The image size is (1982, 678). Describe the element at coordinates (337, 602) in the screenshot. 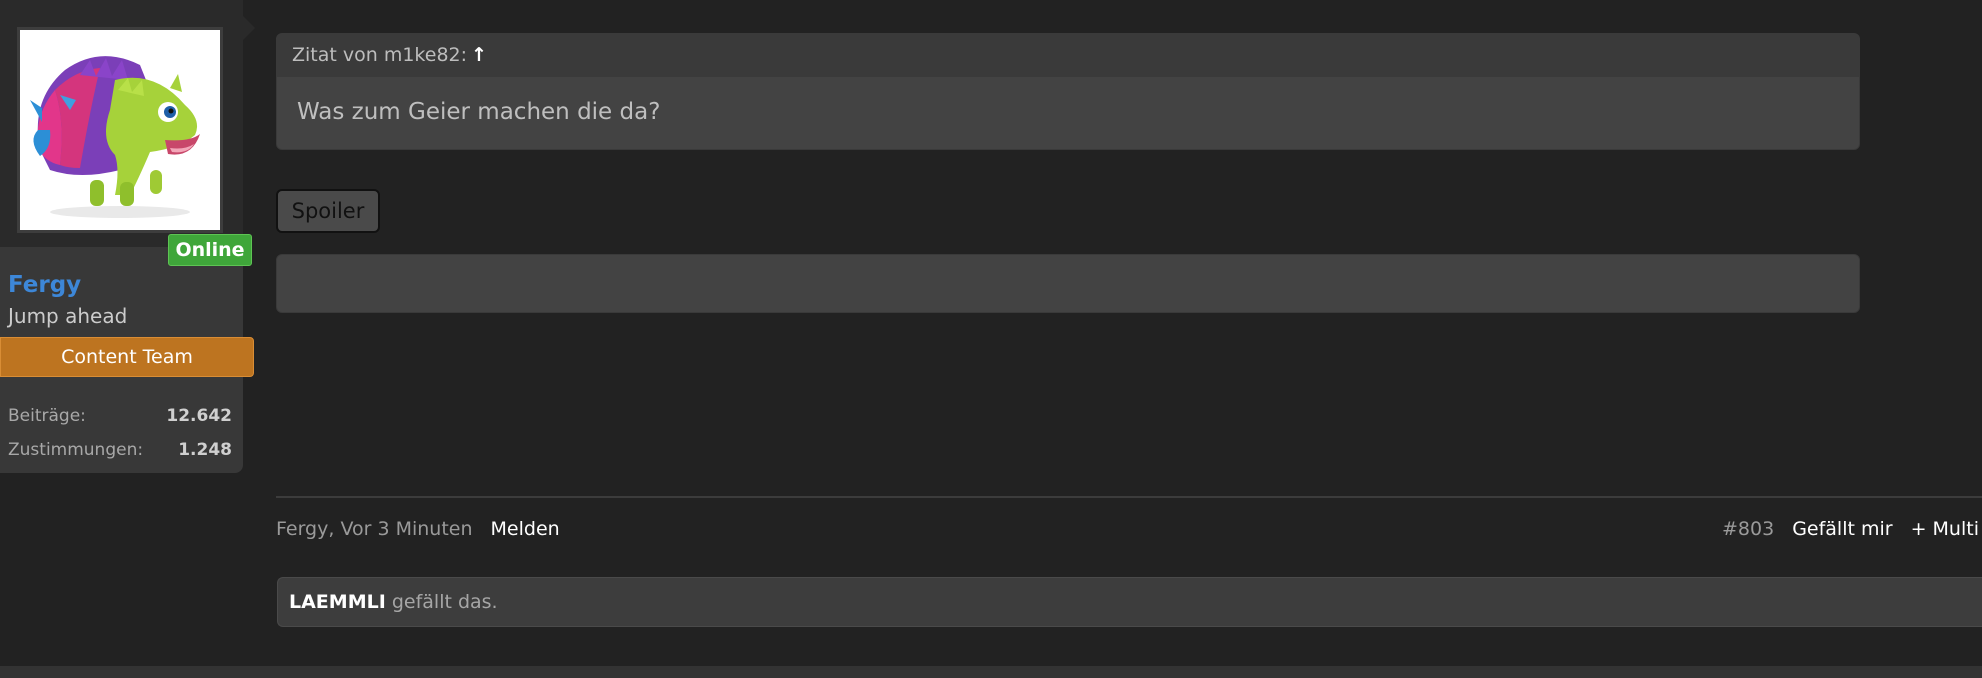

I see `liker-name: LAEMMLI` at that location.